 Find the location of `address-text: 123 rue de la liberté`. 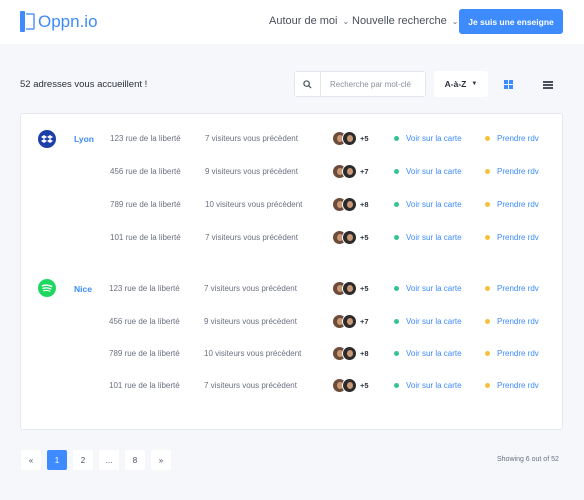

address-text: 123 rue de la liberté is located at coordinates (145, 138).